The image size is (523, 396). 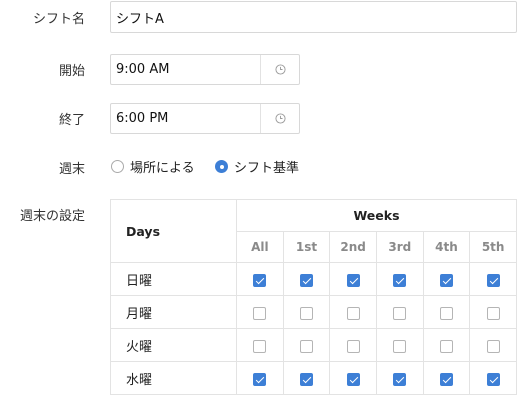 What do you see at coordinates (399, 247) in the screenshot?
I see `week-col-3rd: 3rd` at bounding box center [399, 247].